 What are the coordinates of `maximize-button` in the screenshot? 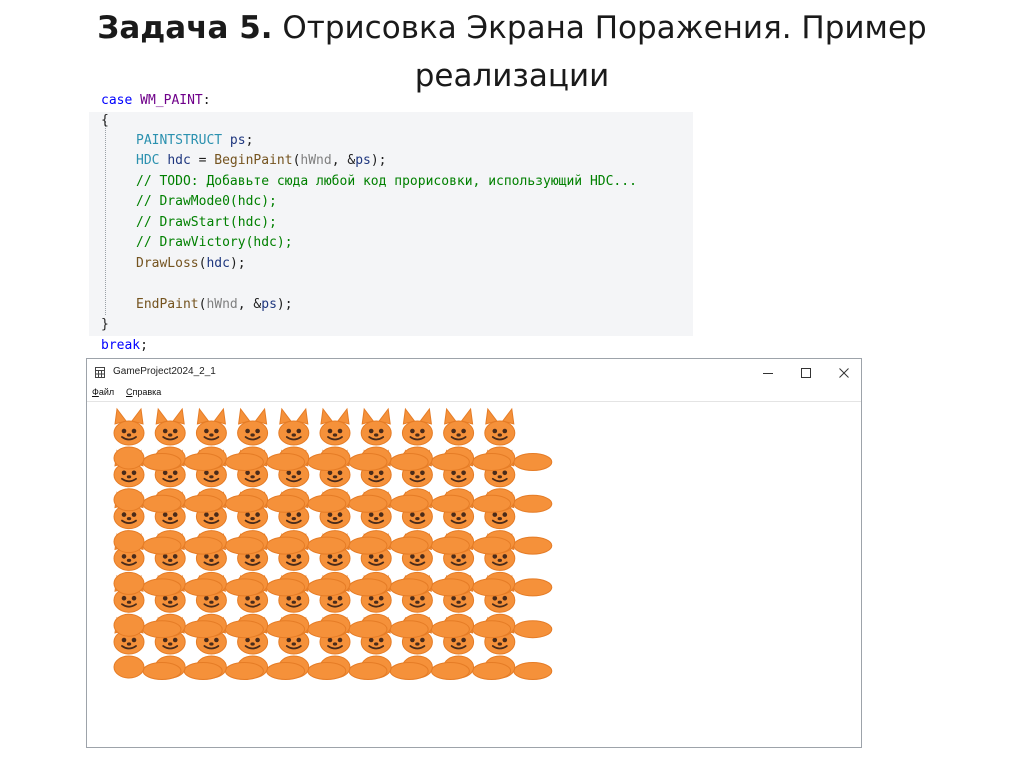 It's located at (806, 373).